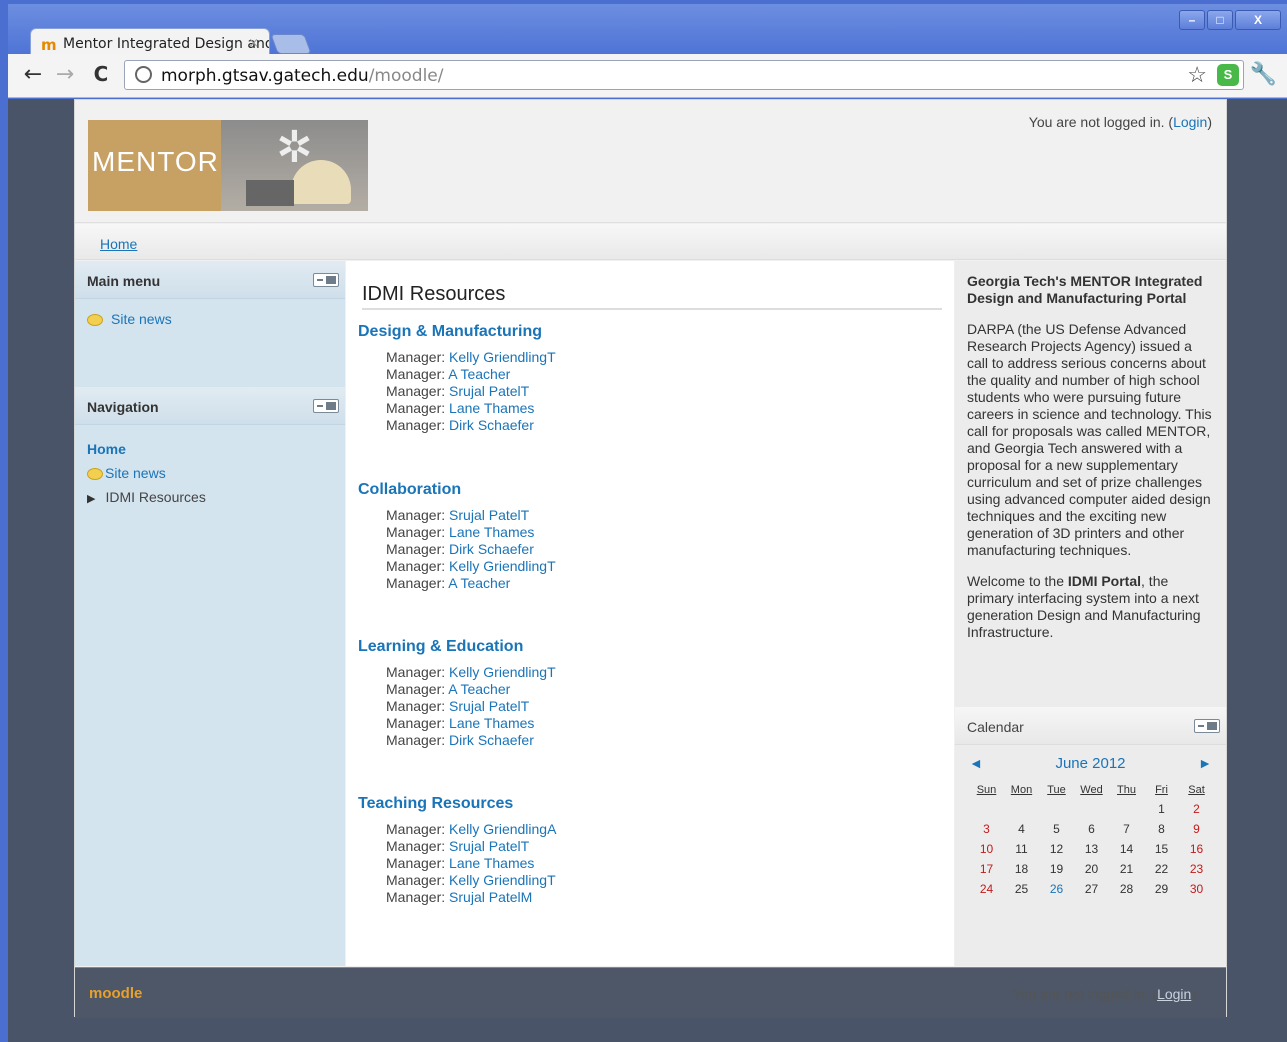  What do you see at coordinates (986, 829) in the screenshot?
I see `calendar-day: 3` at bounding box center [986, 829].